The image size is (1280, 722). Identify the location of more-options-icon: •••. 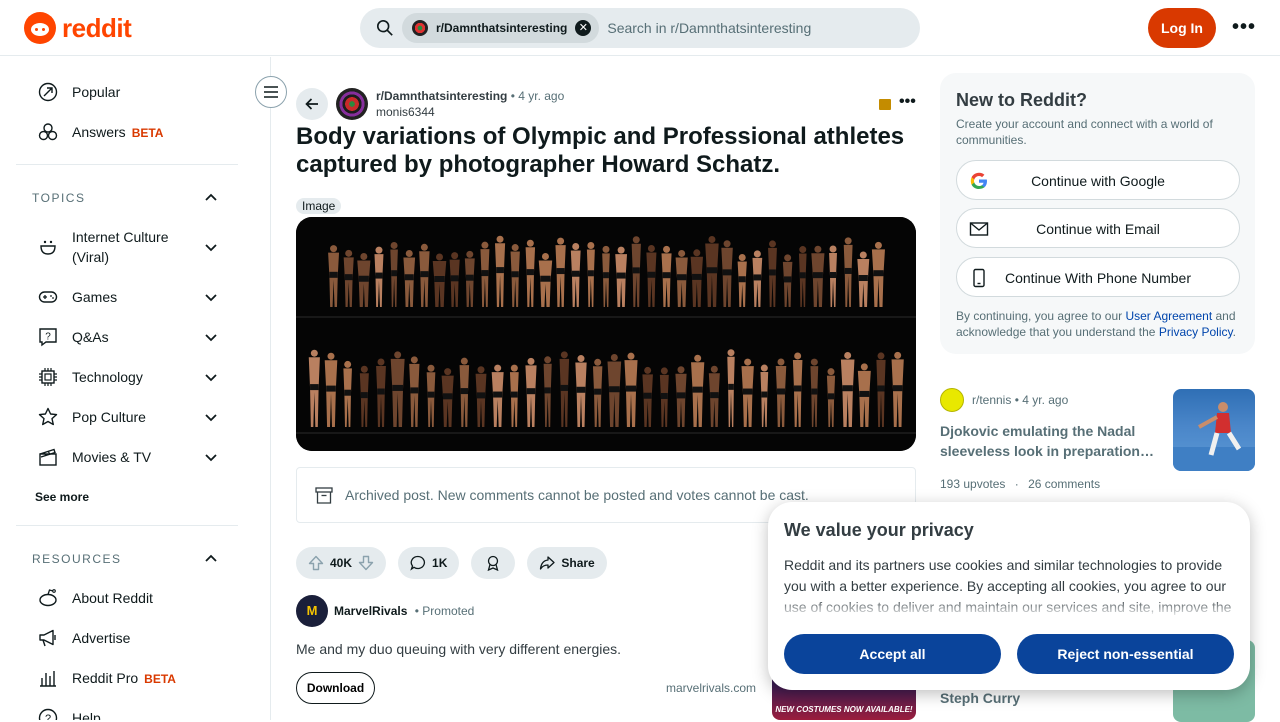
(1244, 28).